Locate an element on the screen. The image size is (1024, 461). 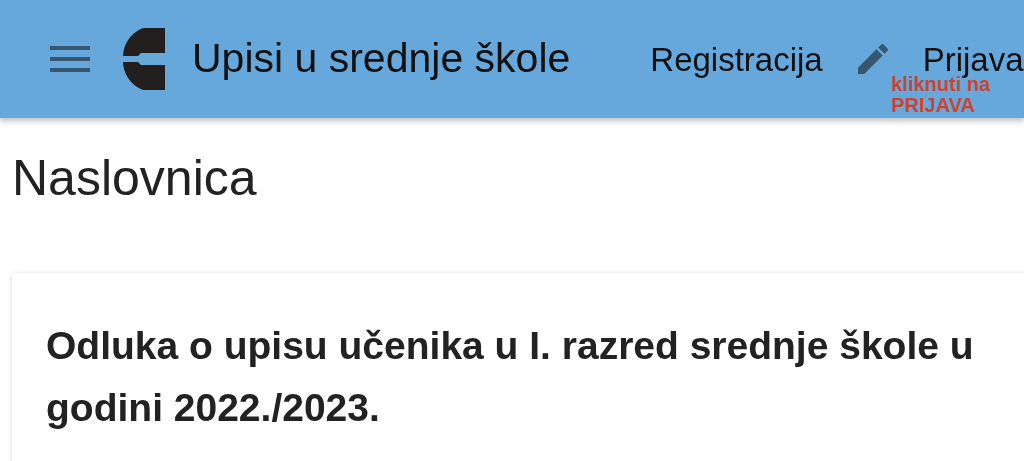
menu-icon is located at coordinates (70, 59).